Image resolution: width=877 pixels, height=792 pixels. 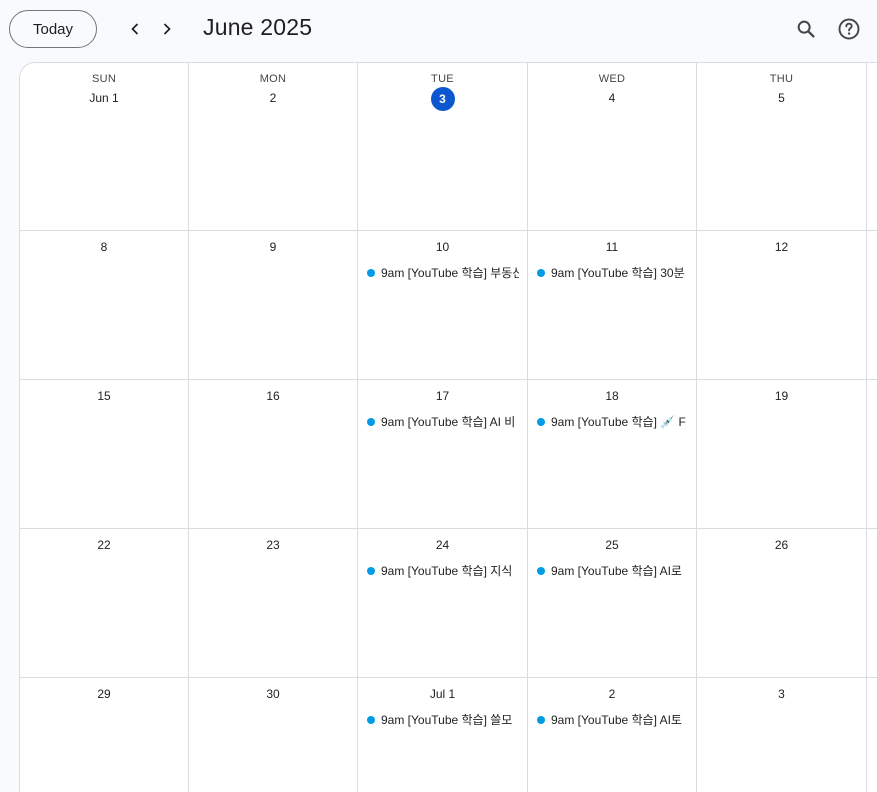 I want to click on day-cell: 26, so click(x=782, y=603).